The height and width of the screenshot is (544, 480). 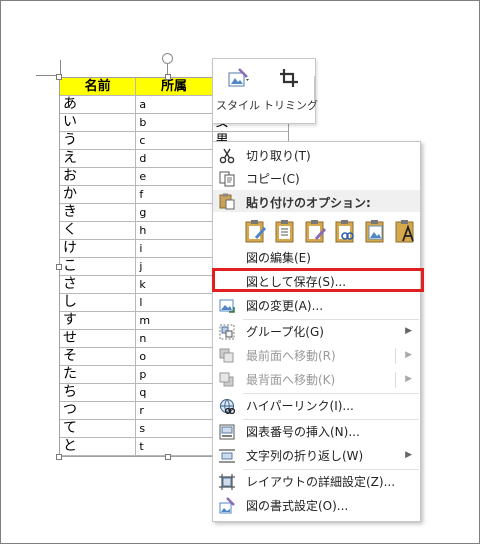 What do you see at coordinates (98, 356) in the screenshot?
I see `cell-name: そ` at bounding box center [98, 356].